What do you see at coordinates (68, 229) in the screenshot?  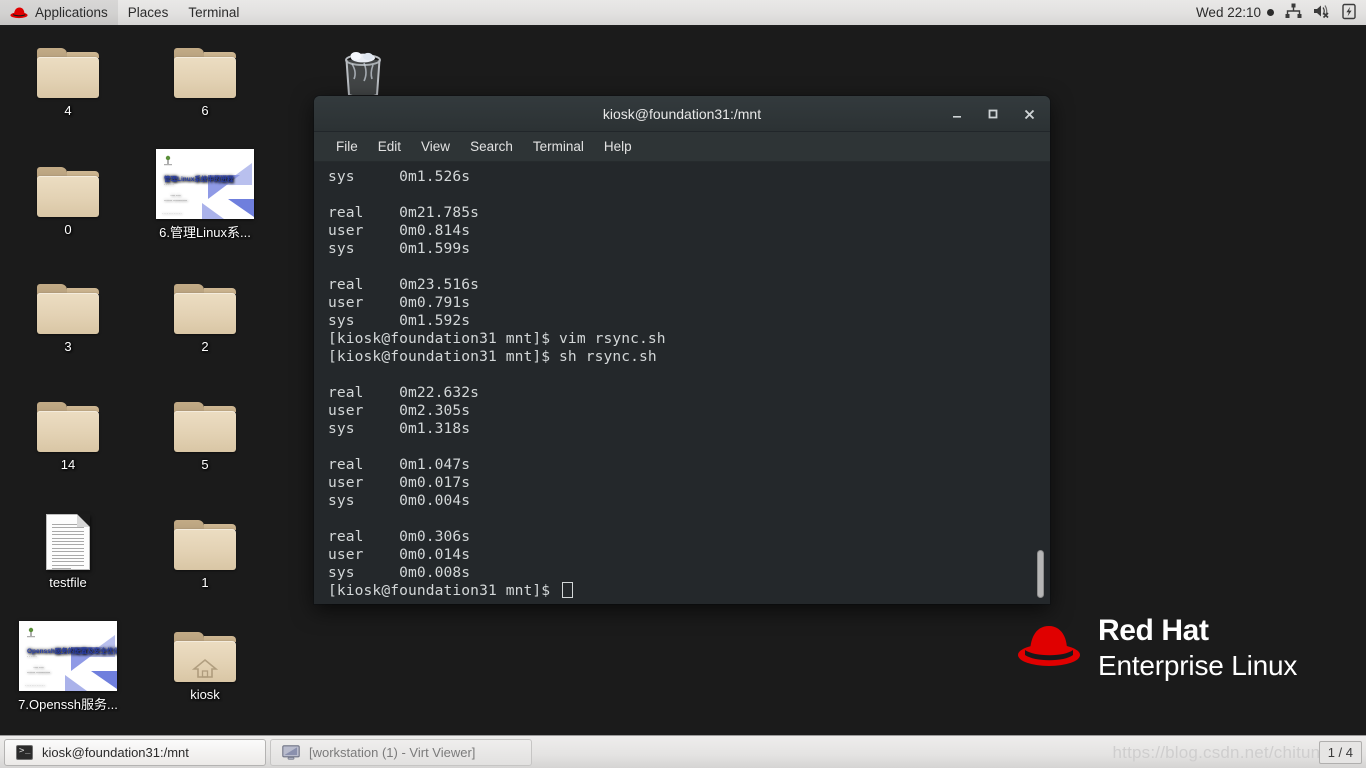 I see `desktop-icon-label: 0` at bounding box center [68, 229].